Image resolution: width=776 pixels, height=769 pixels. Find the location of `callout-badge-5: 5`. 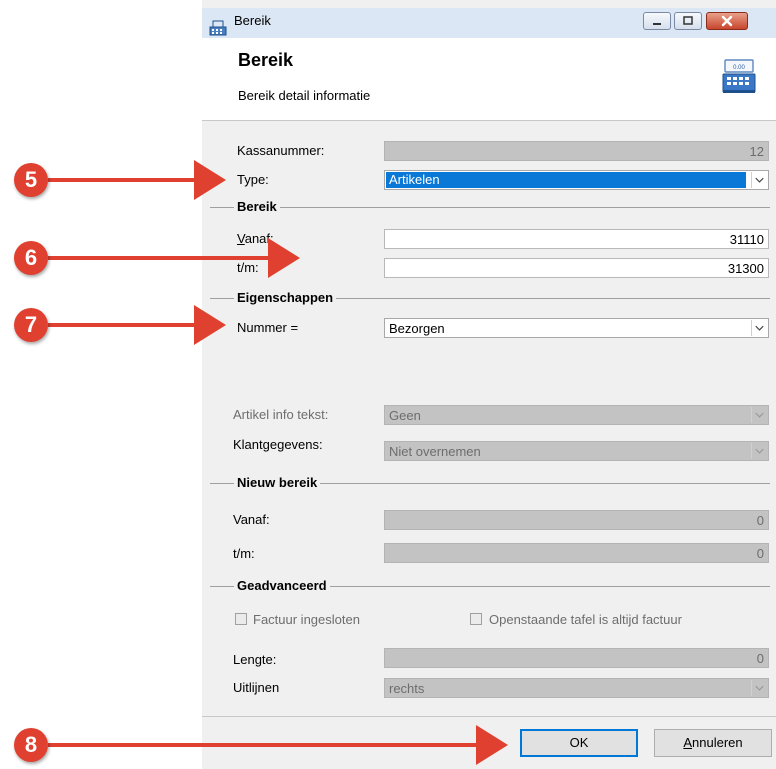

callout-badge-5: 5 is located at coordinates (31, 180).